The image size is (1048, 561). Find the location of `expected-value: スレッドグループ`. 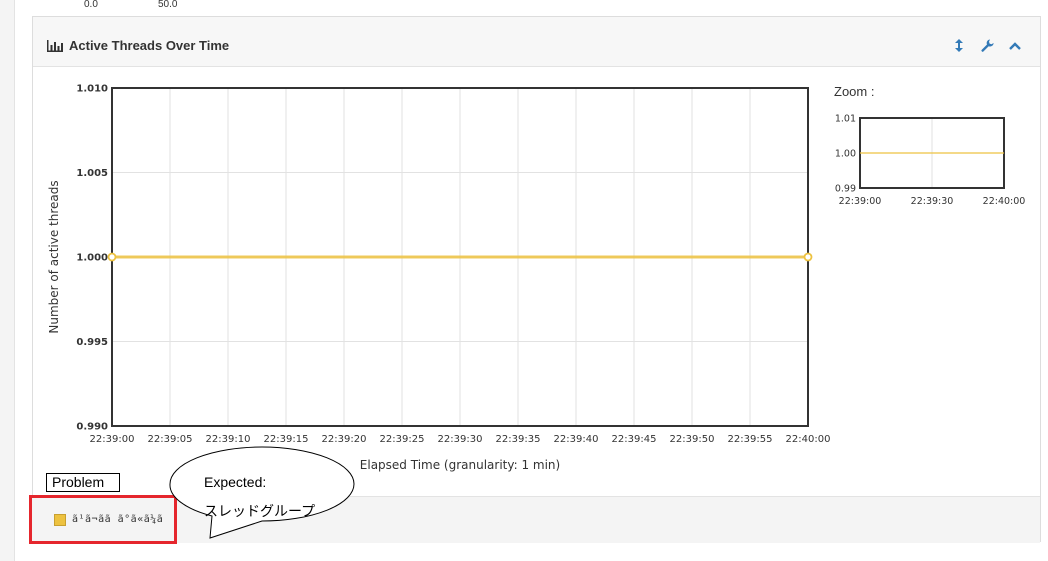

expected-value: スレッドグループ is located at coordinates (260, 511).